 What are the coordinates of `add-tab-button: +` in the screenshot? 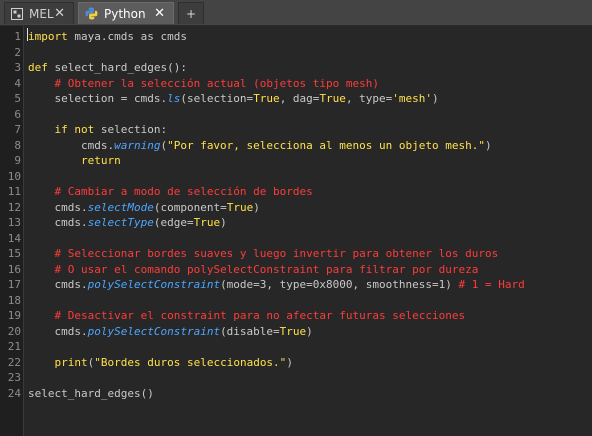 It's located at (191, 13).